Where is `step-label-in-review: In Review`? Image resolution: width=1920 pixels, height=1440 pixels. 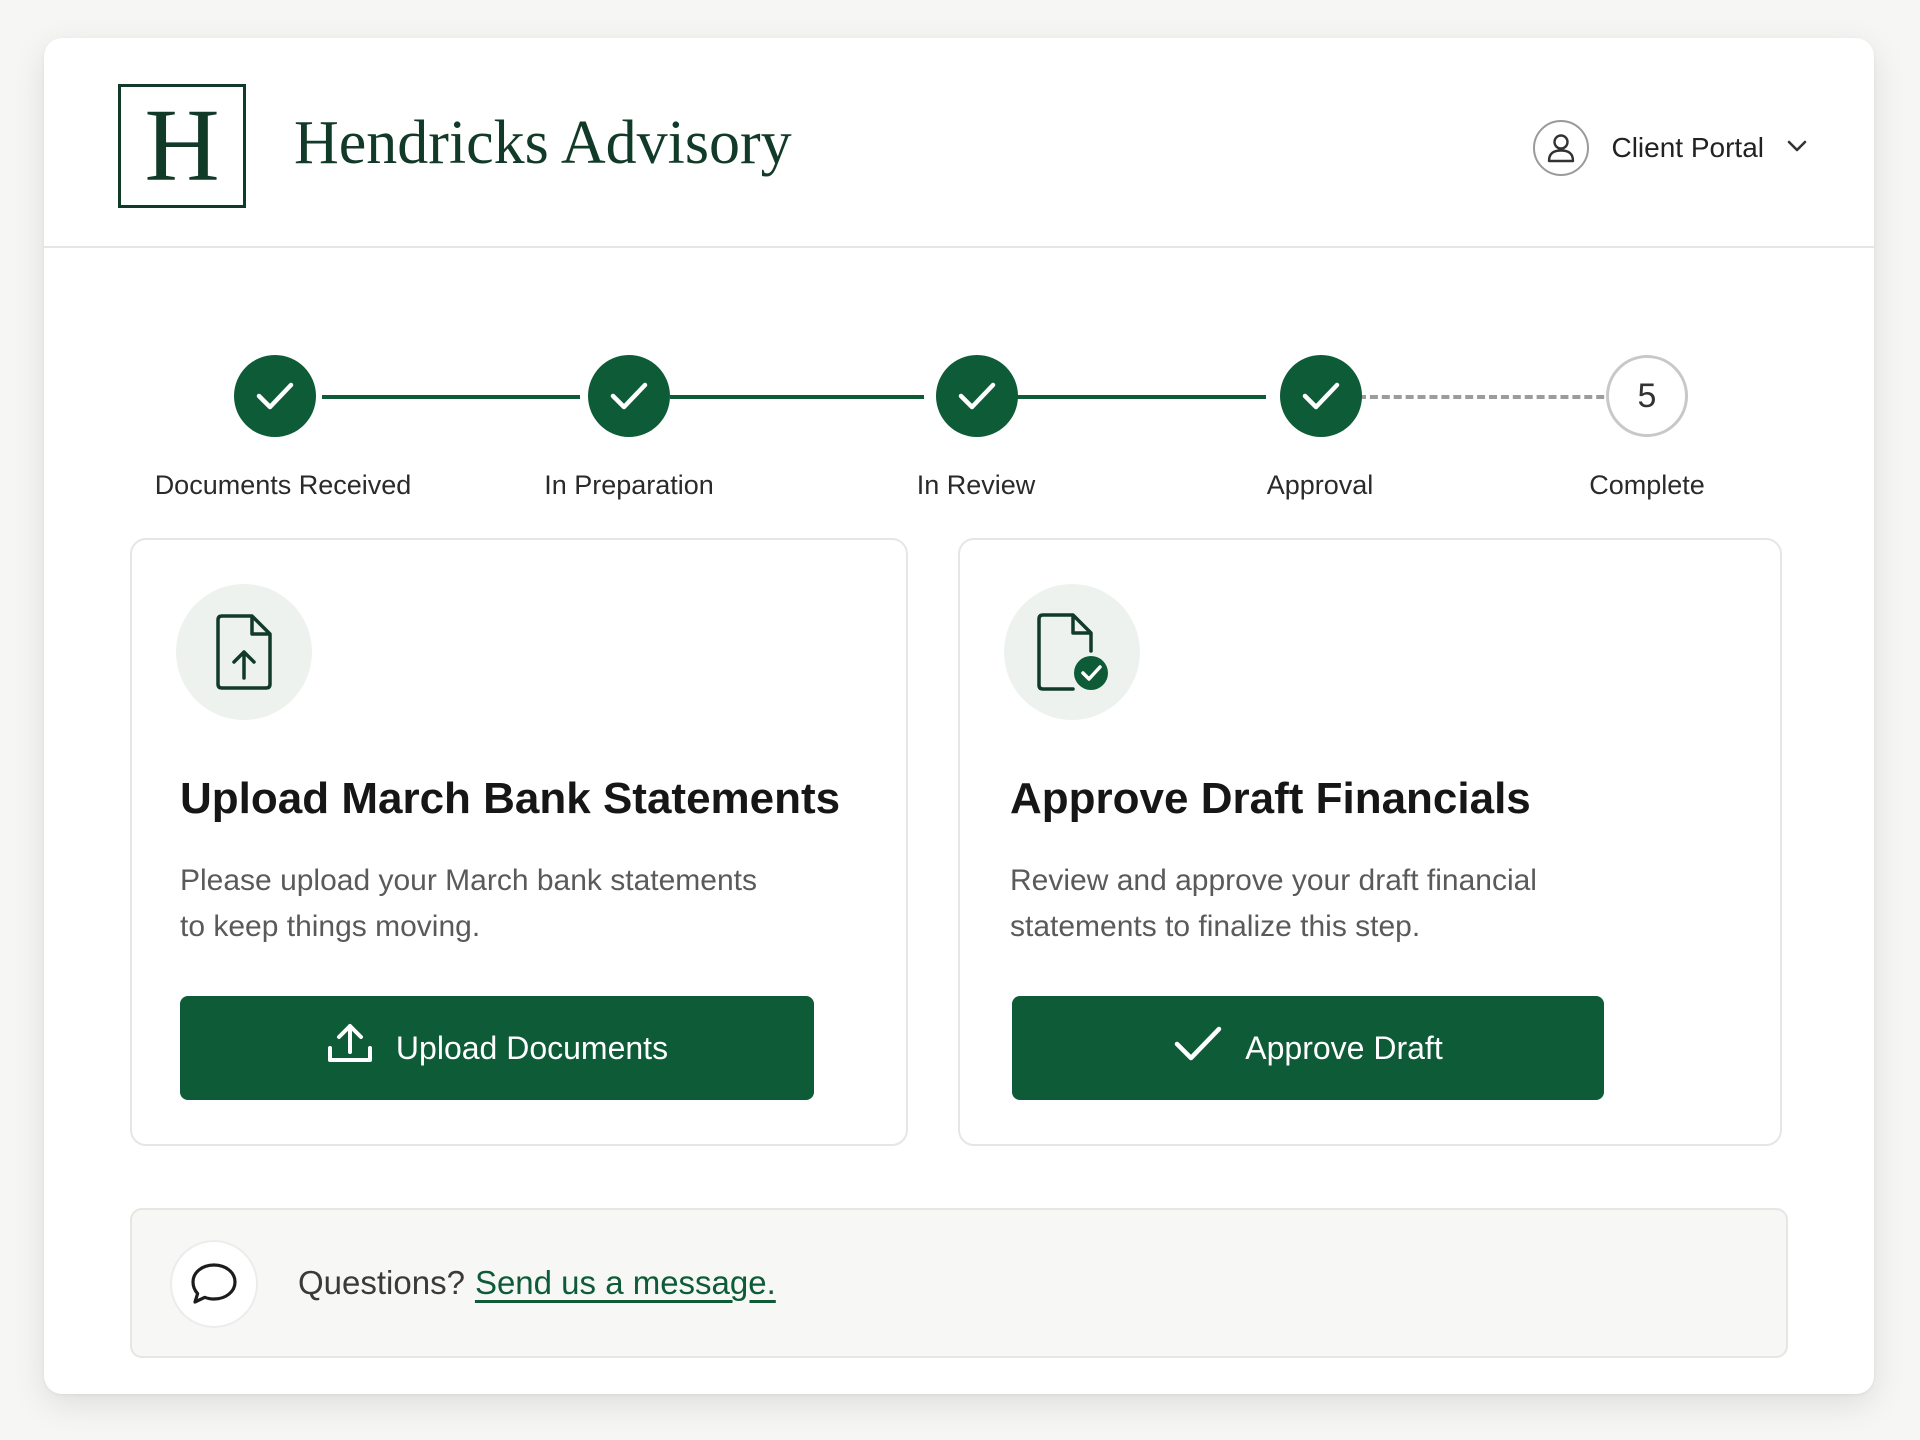 step-label-in-review: In Review is located at coordinates (976, 485).